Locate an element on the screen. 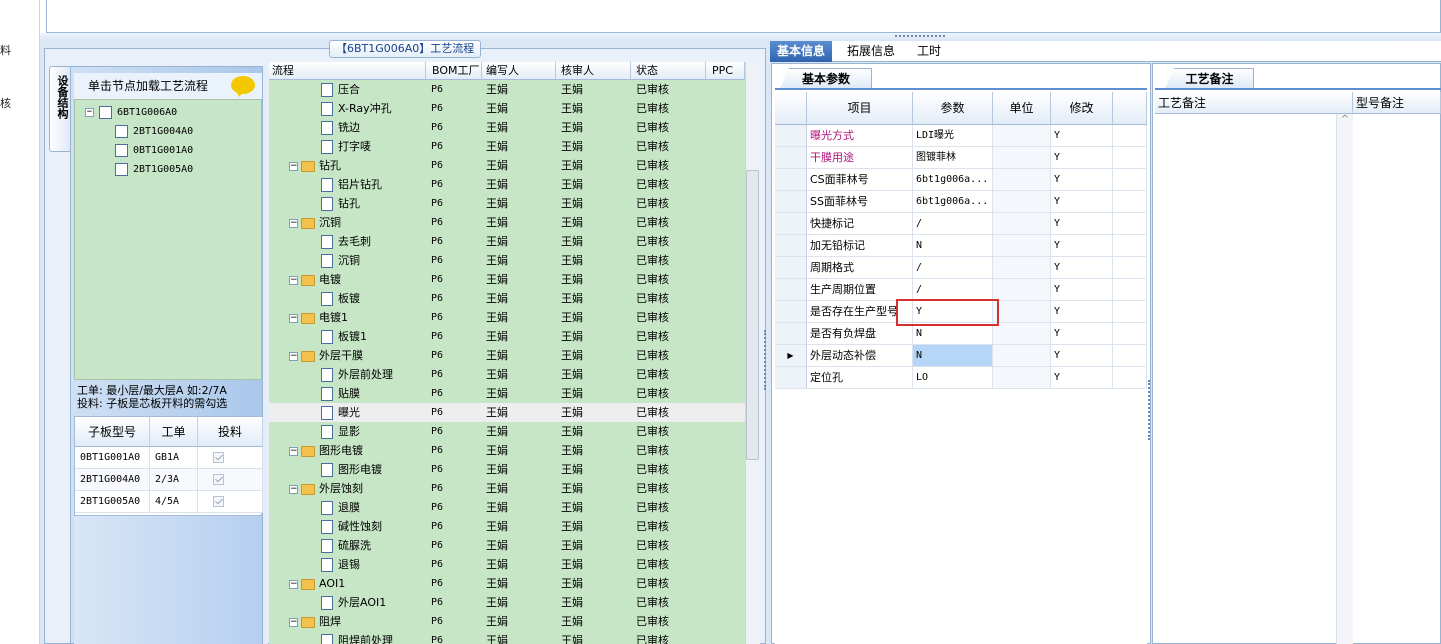 Image resolution: width=1441 pixels, height=644 pixels. process-name-cell: − 外层干膜 is located at coordinates (357, 355).